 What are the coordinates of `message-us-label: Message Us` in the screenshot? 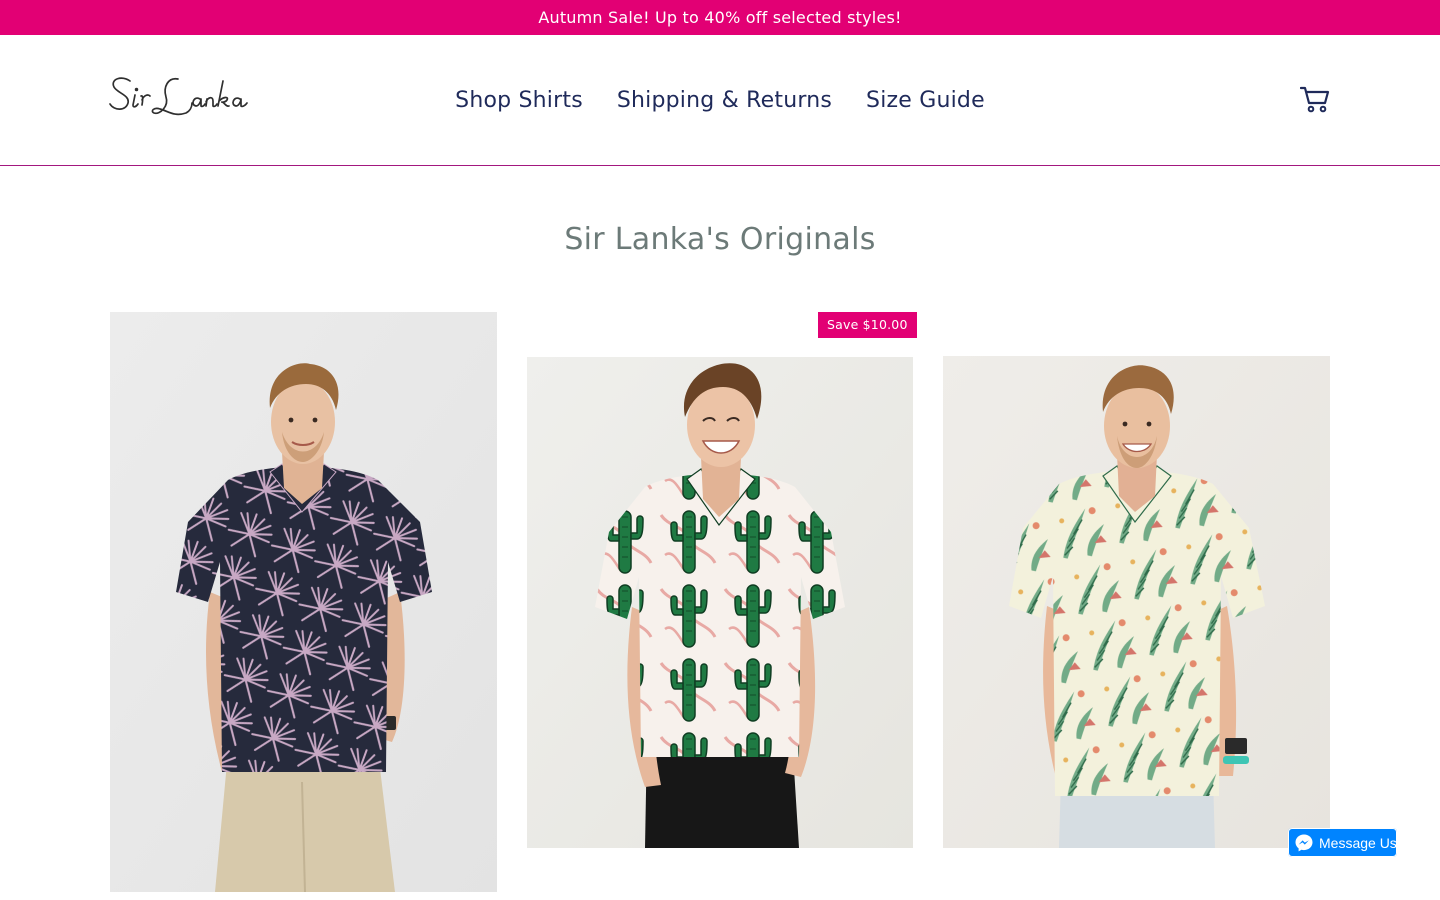 It's located at (1358, 842).